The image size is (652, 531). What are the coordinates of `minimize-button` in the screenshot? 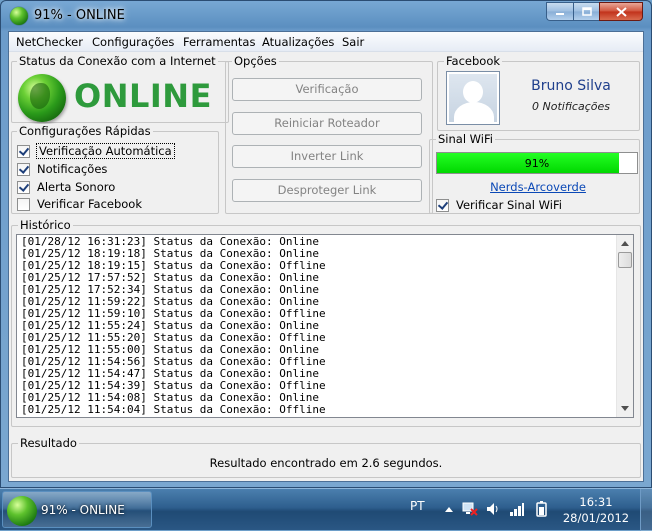 It's located at (559, 11).